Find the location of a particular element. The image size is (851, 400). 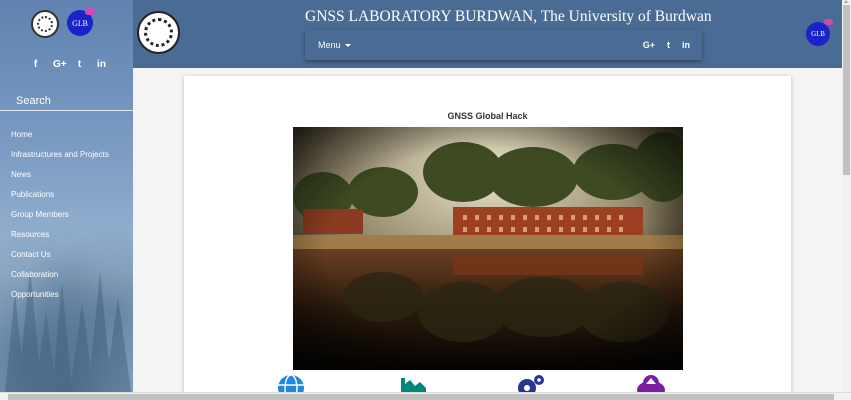

menu-label: Menu is located at coordinates (329, 45).